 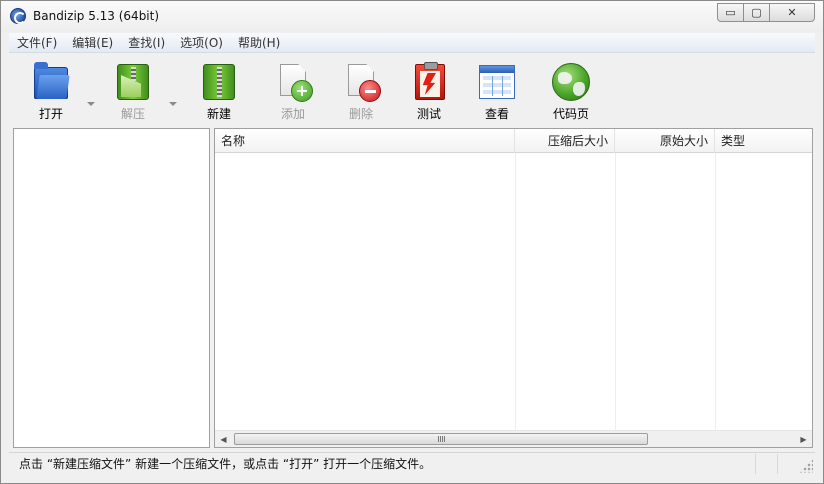 I want to click on new-archive-button: 新建, so click(x=219, y=93).